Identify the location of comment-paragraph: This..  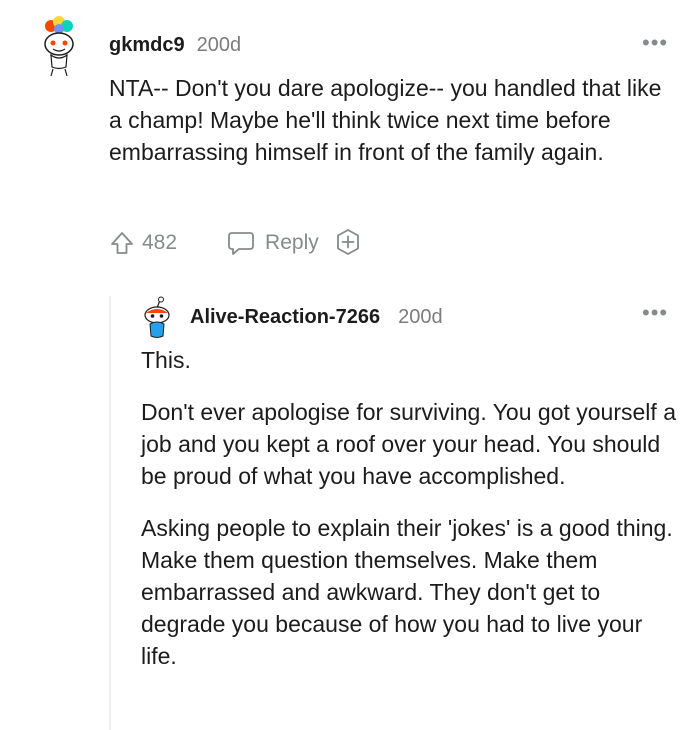
(166, 360).